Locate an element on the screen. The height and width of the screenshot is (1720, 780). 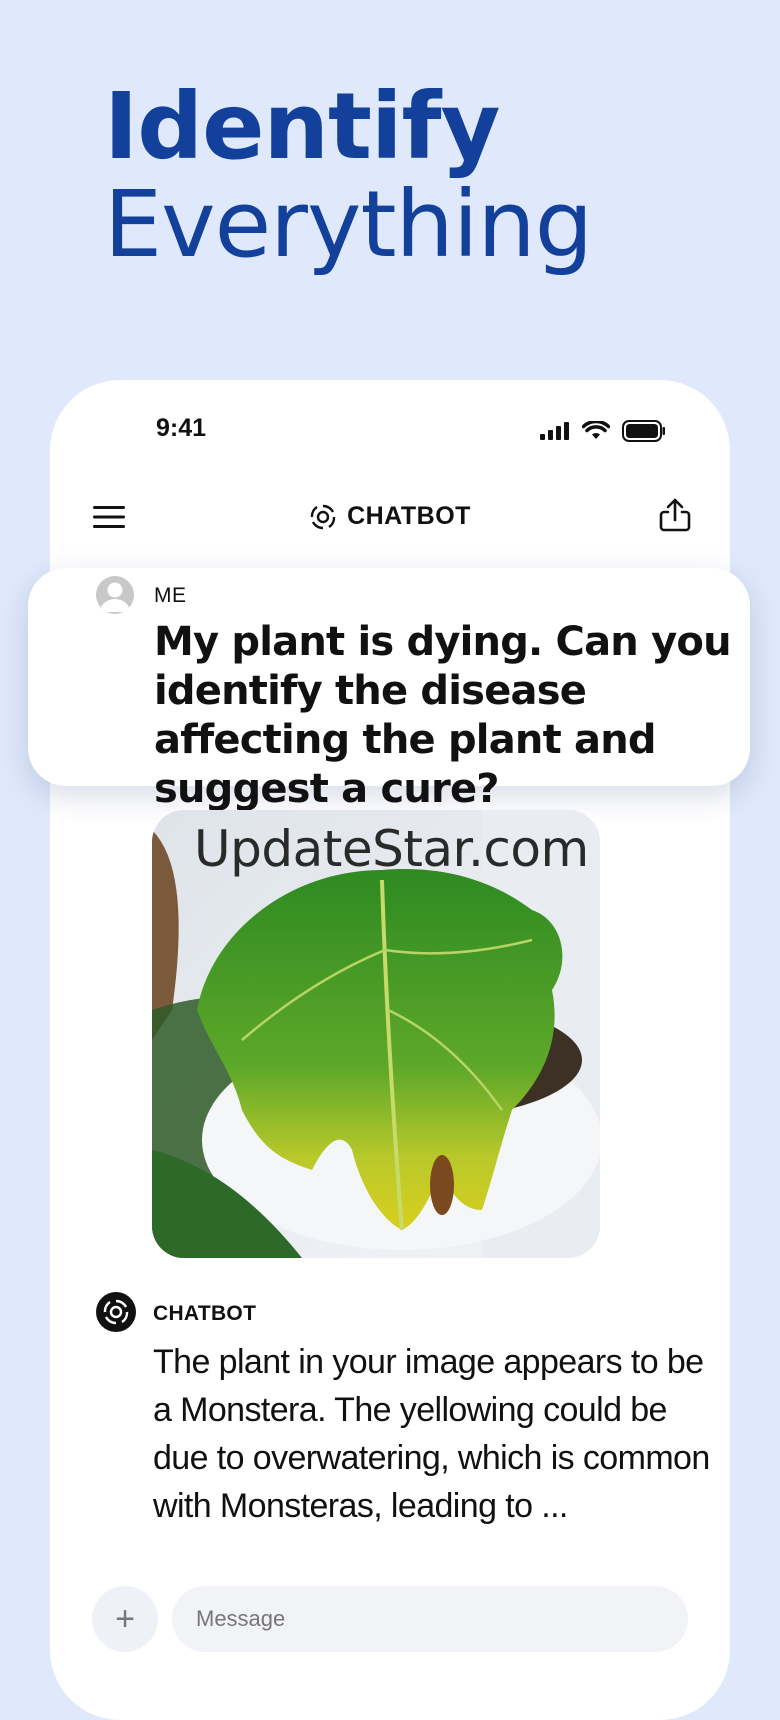
headline-line-2: Everything is located at coordinates (348, 224).